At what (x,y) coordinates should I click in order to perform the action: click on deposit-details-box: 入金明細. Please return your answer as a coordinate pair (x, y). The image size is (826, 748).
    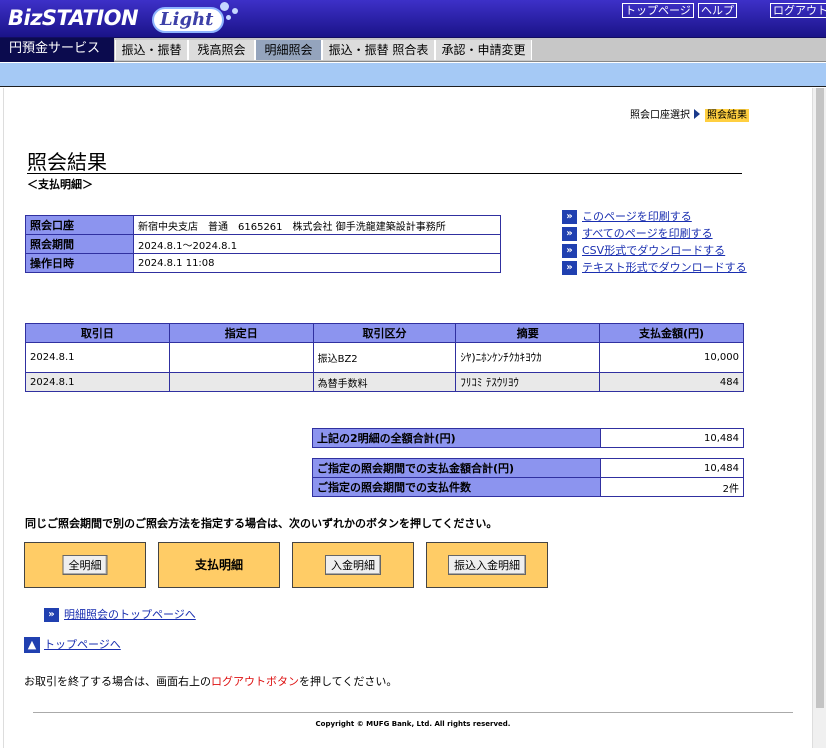
    Looking at the image, I should click on (353, 565).